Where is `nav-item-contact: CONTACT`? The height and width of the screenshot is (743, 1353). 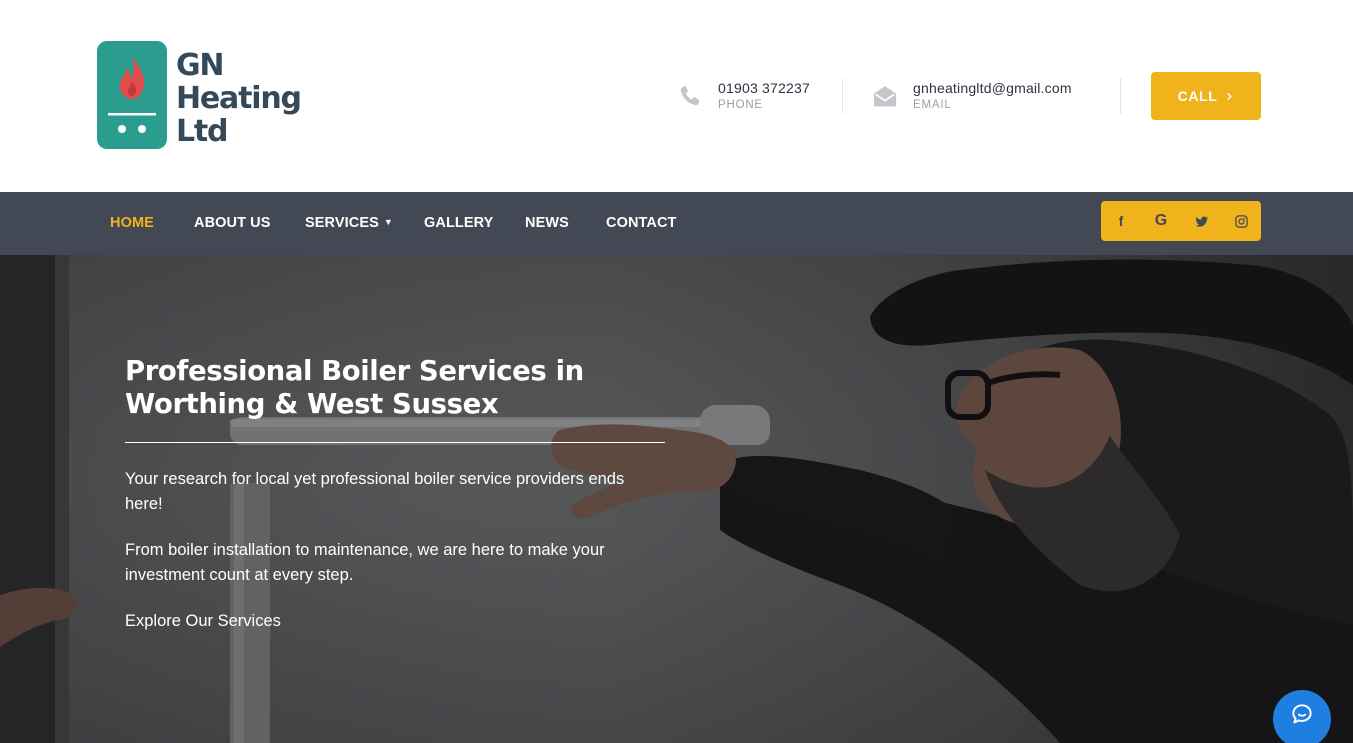
nav-item-contact: CONTACT is located at coordinates (641, 223).